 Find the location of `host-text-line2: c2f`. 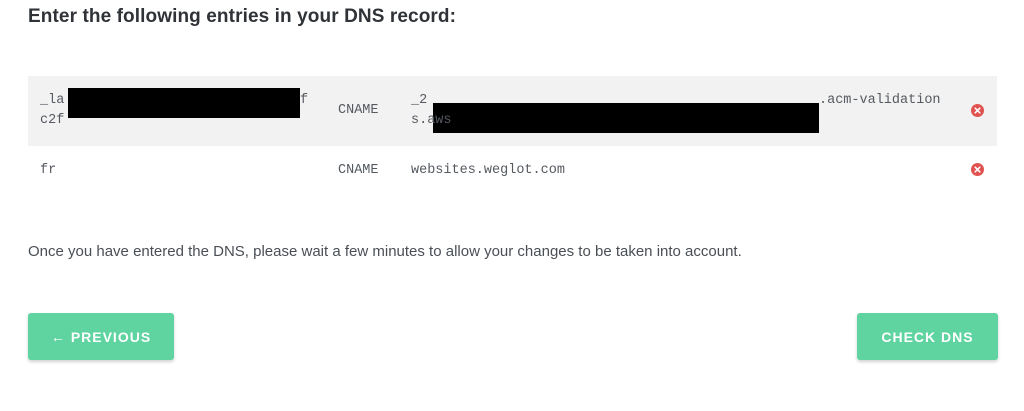

host-text-line2: c2f is located at coordinates (52, 120).